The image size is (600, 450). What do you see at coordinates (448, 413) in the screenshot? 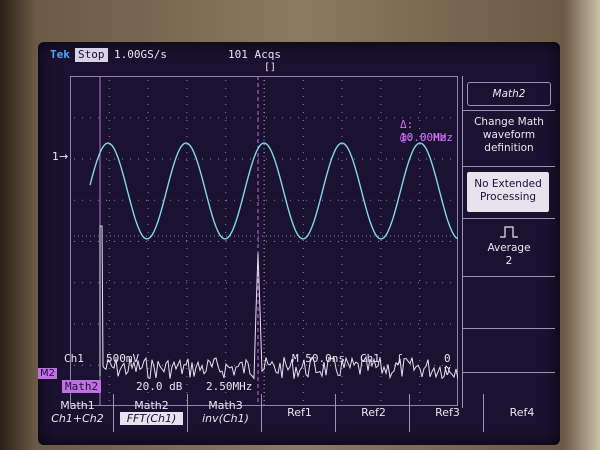
I see `ref3-button: Ref3` at bounding box center [448, 413].